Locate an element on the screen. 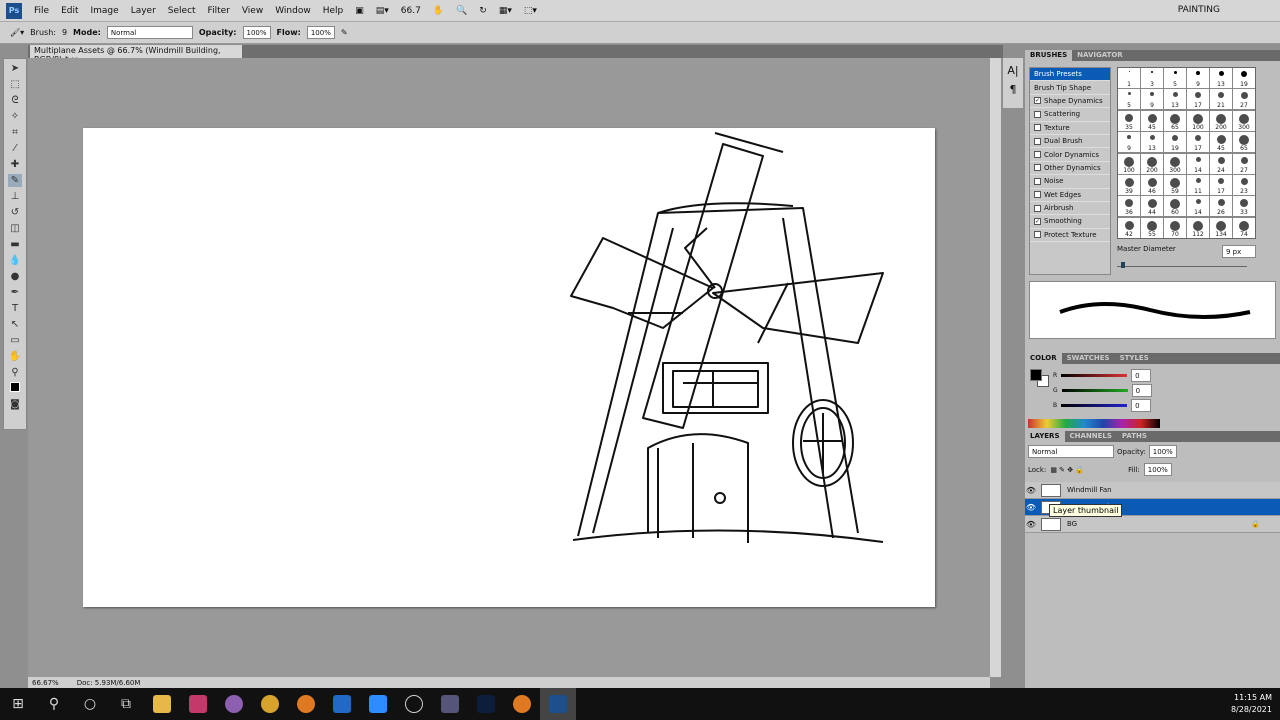 The width and height of the screenshot is (1280, 720). tab-navigator: NAVIGATOR is located at coordinates (1100, 55).